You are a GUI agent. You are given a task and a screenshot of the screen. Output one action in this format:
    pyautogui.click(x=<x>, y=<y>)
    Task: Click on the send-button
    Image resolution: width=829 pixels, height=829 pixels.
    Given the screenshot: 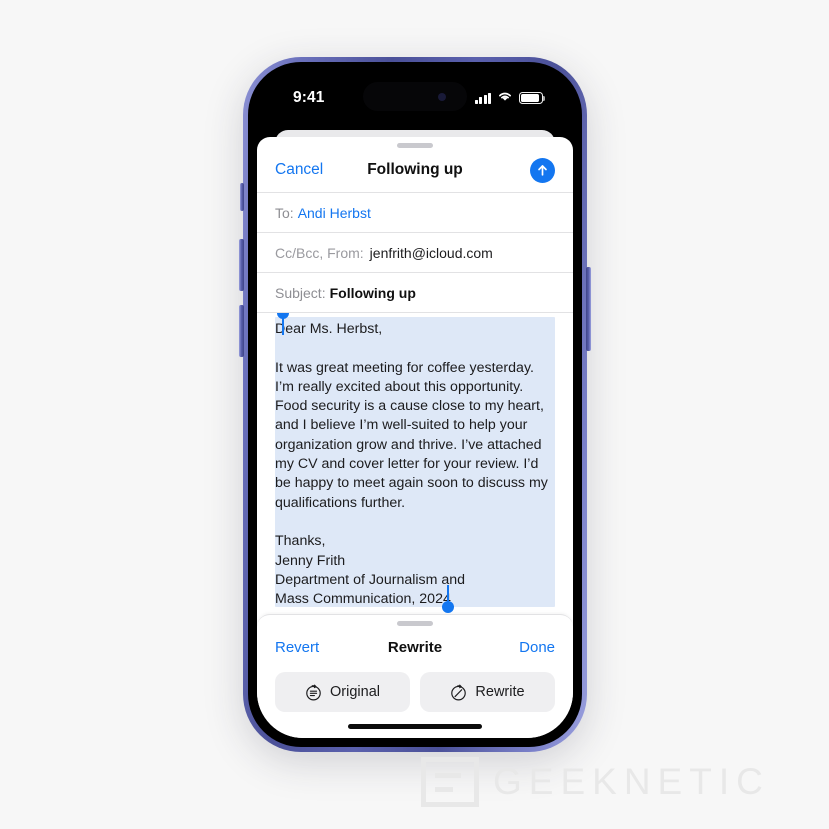 What is the action you would take?
    pyautogui.click(x=542, y=170)
    